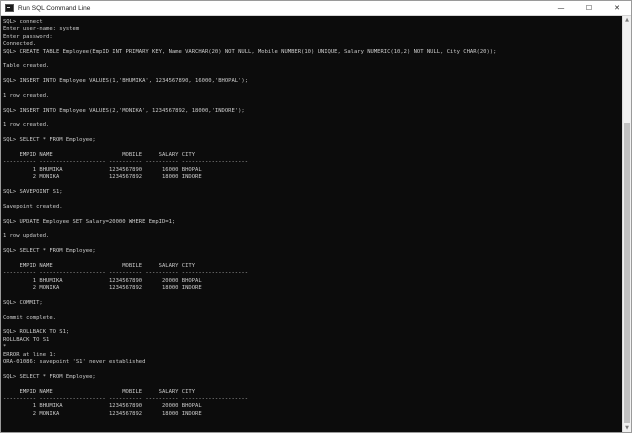 The height and width of the screenshot is (446, 640). Describe the element at coordinates (23, 22) in the screenshot. I see `console-line: SQL> connect` at that location.